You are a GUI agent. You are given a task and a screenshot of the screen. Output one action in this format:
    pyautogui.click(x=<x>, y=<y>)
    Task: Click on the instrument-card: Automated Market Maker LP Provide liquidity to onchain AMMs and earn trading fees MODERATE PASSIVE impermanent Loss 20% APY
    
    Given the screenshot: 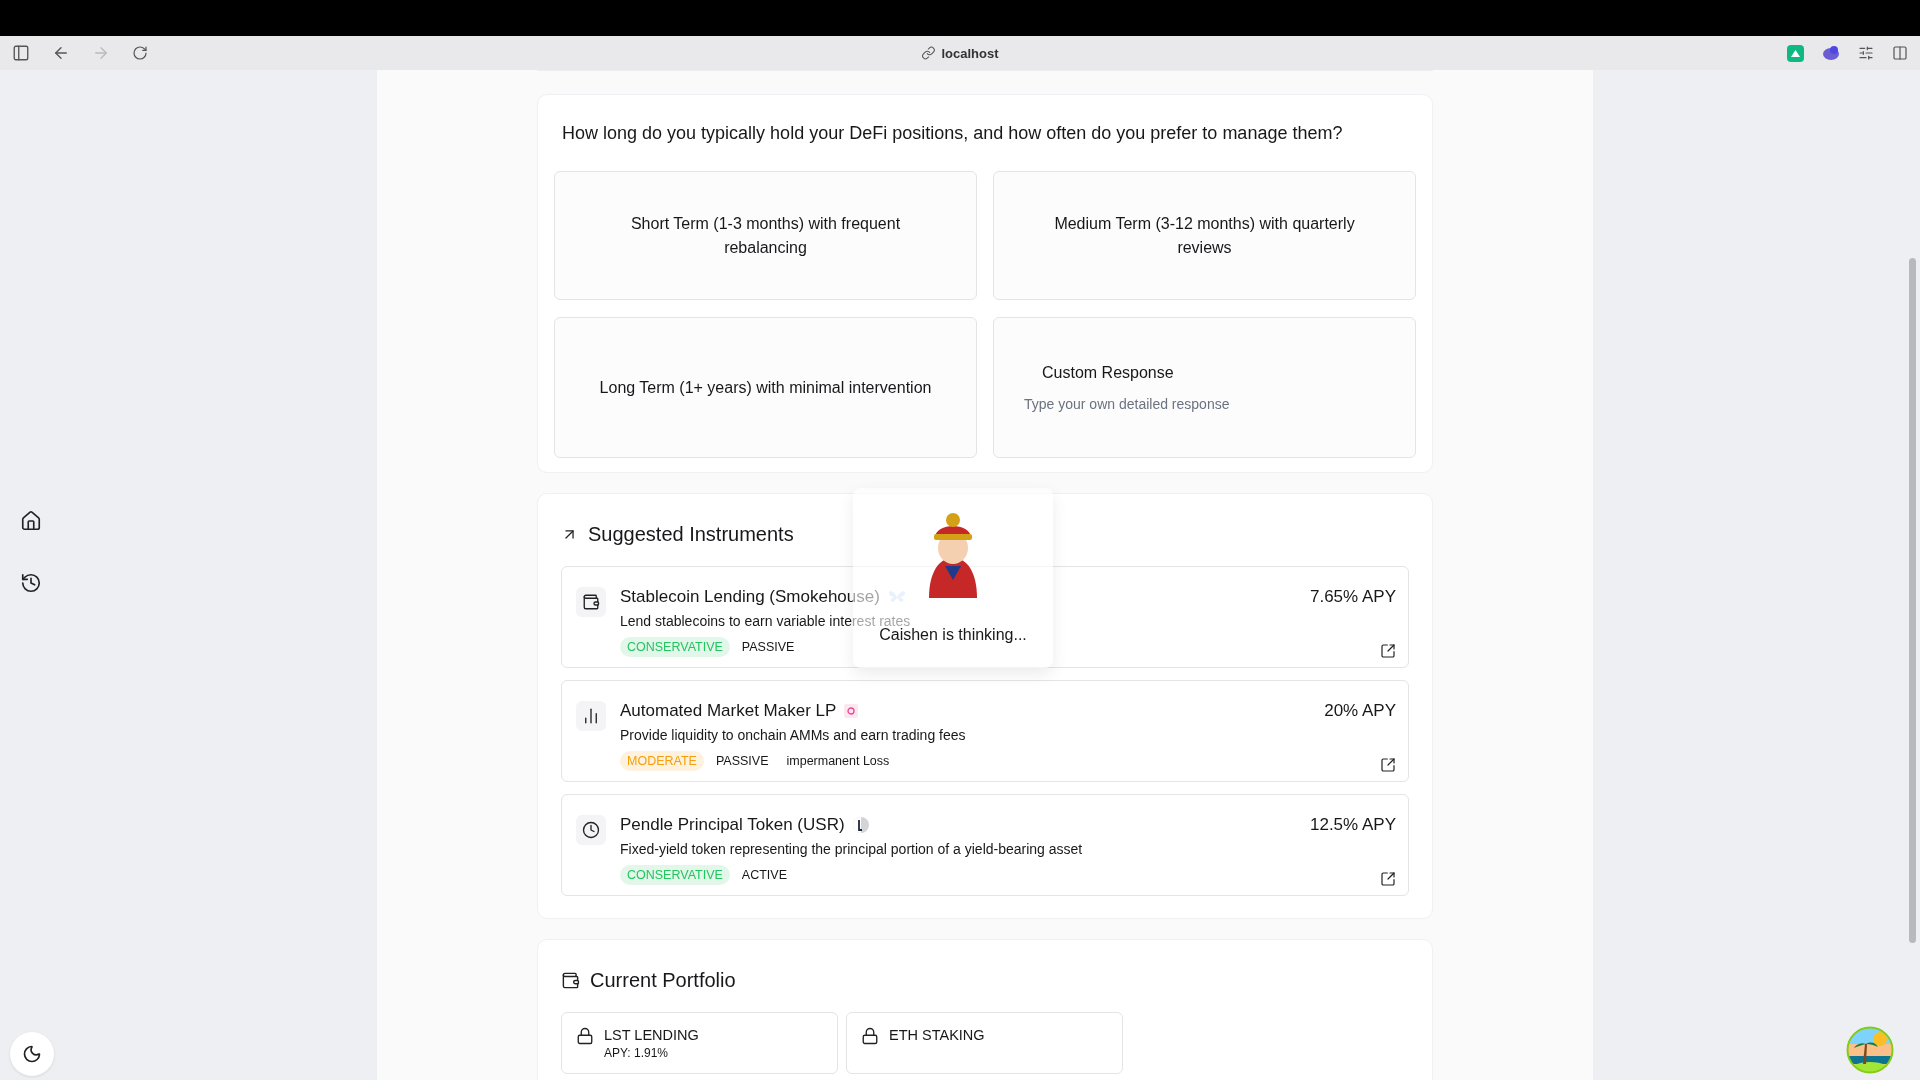 What is the action you would take?
    pyautogui.click(x=985, y=731)
    